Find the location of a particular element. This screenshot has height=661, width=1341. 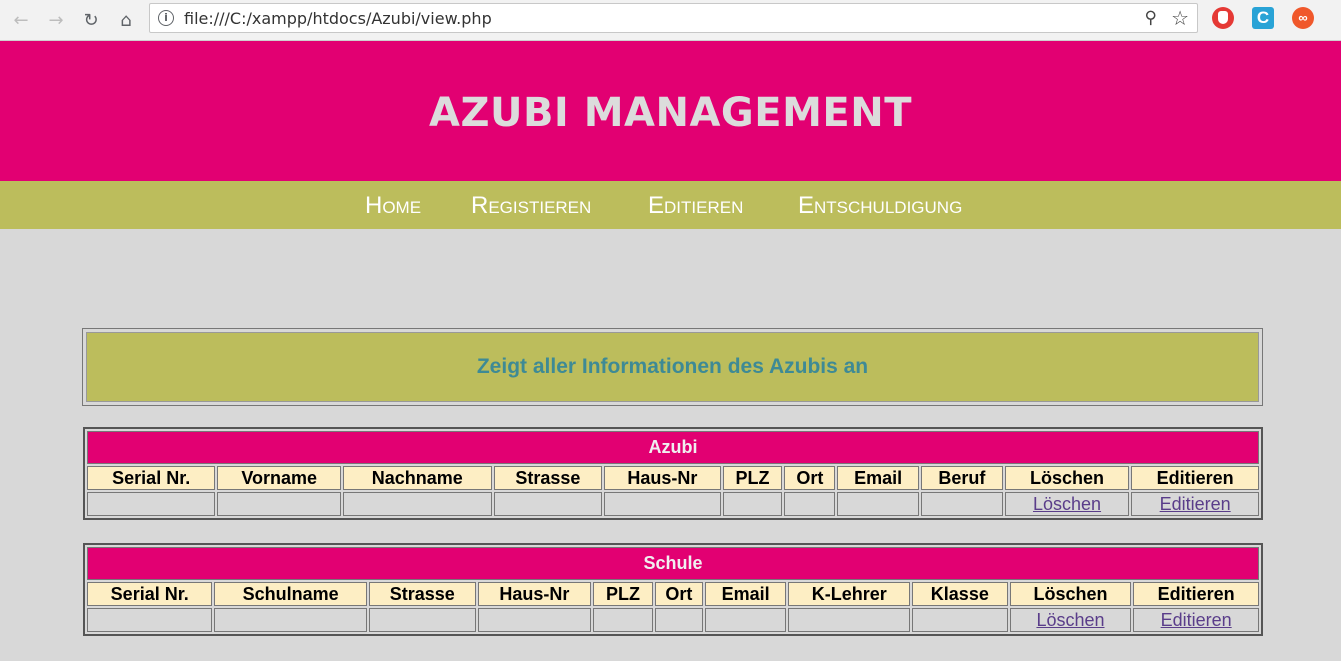

site-info-icon: i is located at coordinates (166, 18).